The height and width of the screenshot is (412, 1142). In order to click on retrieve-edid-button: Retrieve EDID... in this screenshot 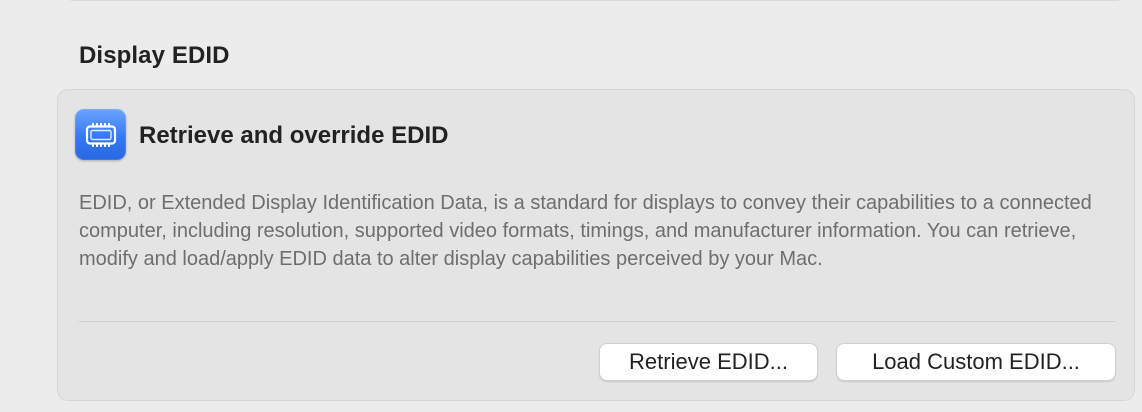, I will do `click(708, 362)`.